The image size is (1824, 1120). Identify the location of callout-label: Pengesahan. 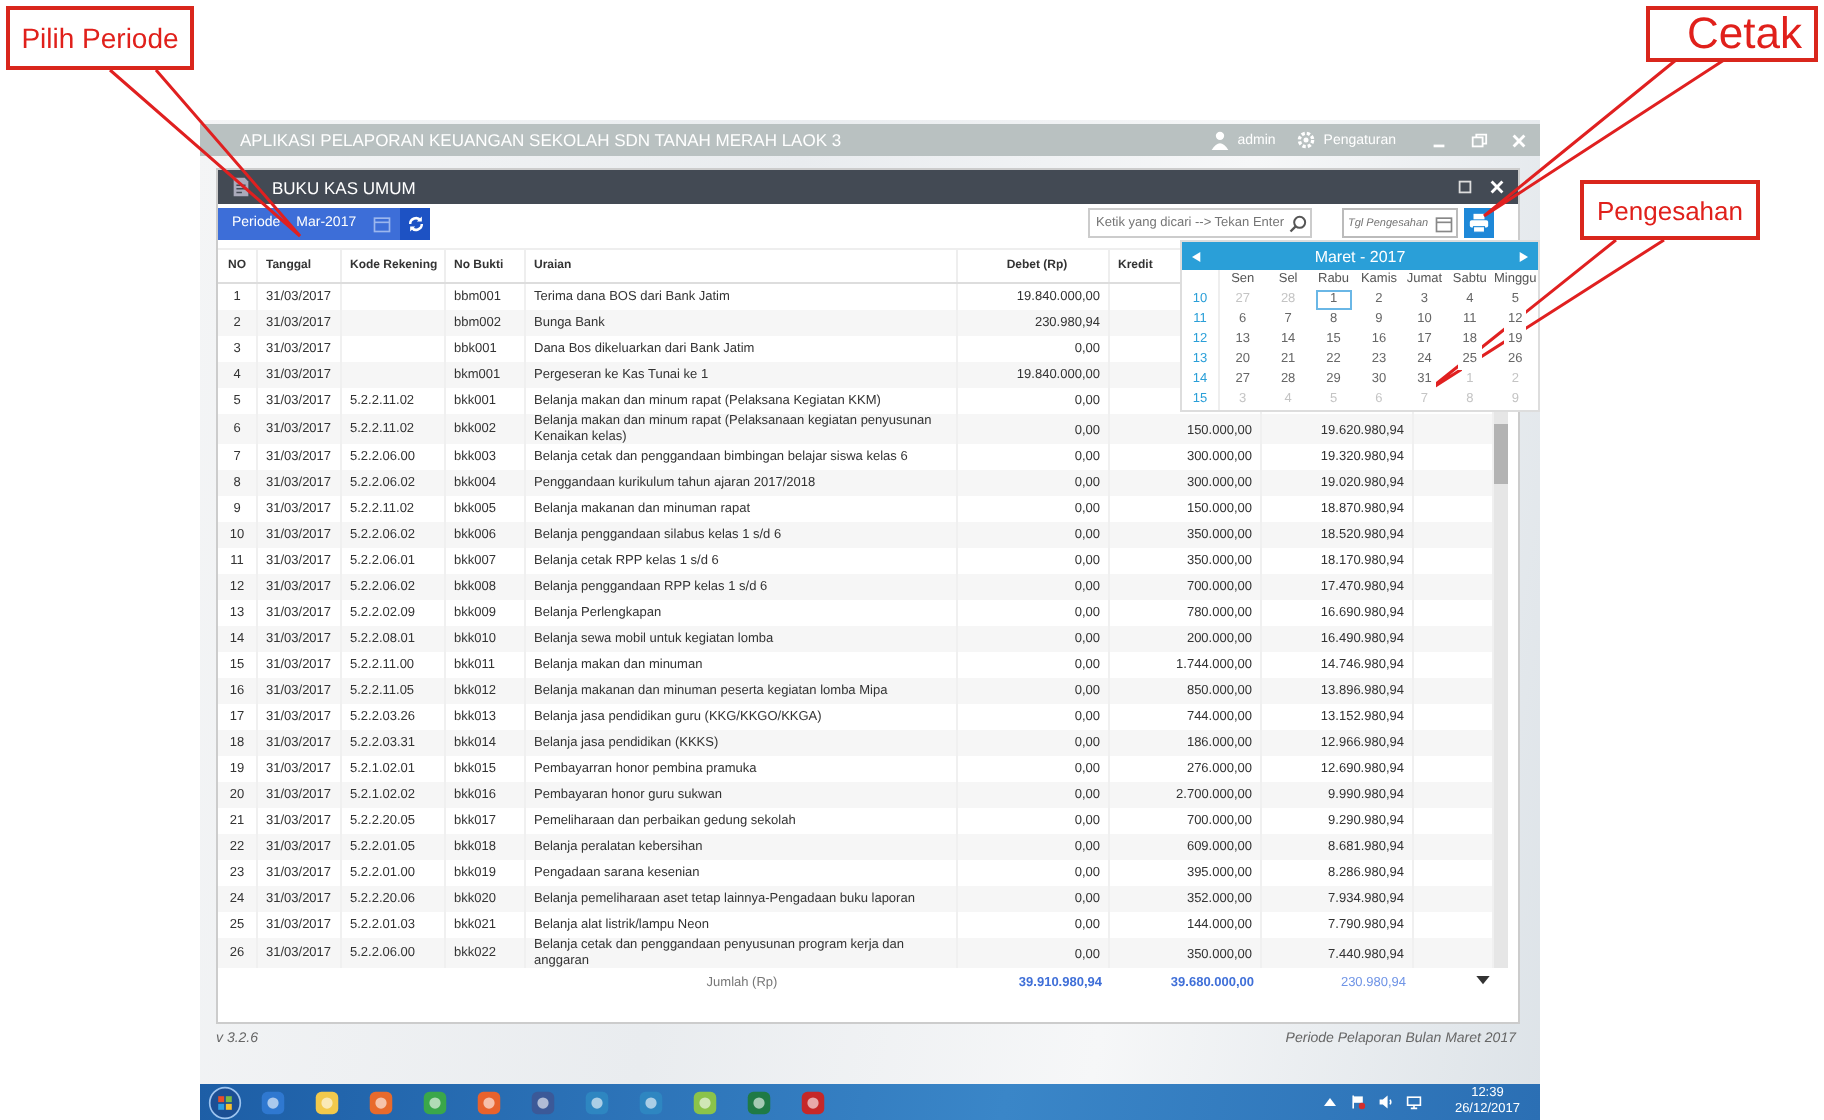
(1670, 210).